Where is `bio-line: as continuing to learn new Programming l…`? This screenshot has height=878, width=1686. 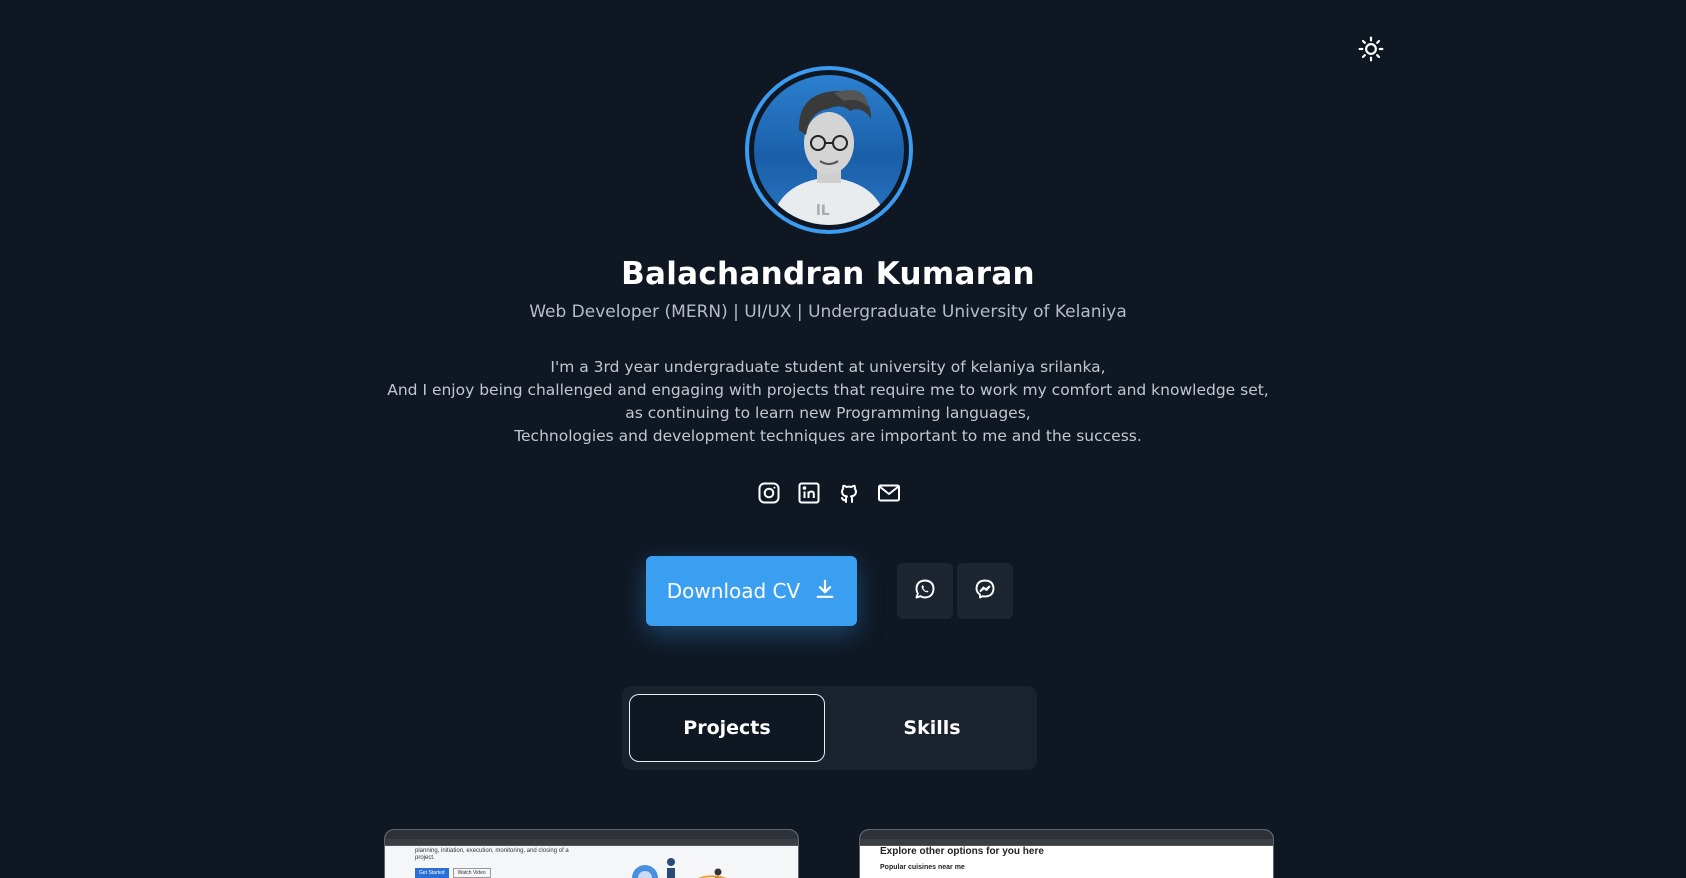 bio-line: as continuing to learn new Programming l… is located at coordinates (828, 413).